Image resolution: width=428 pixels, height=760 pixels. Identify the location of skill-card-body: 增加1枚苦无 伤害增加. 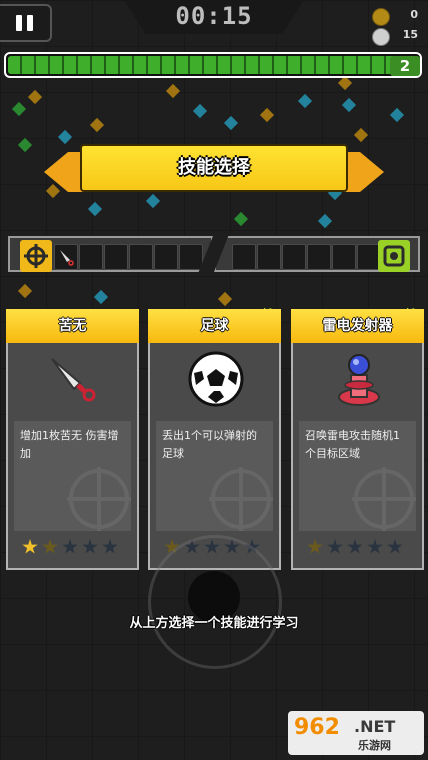
(72, 456).